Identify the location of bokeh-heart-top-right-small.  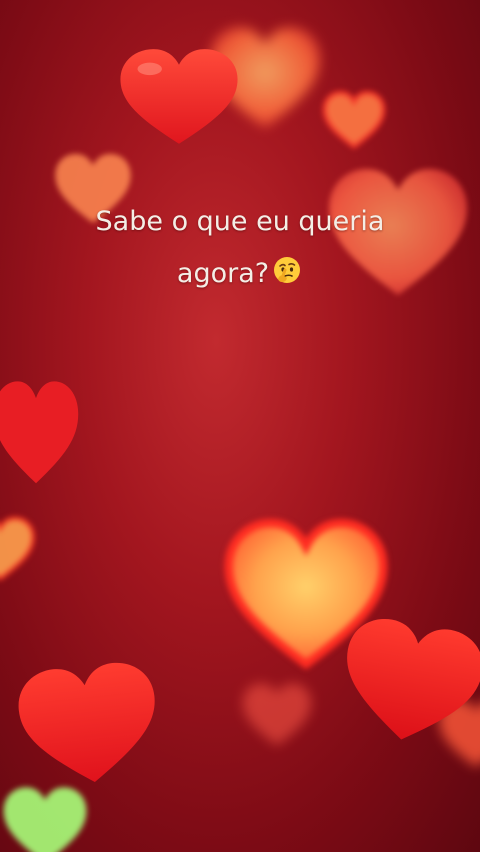
(354, 121).